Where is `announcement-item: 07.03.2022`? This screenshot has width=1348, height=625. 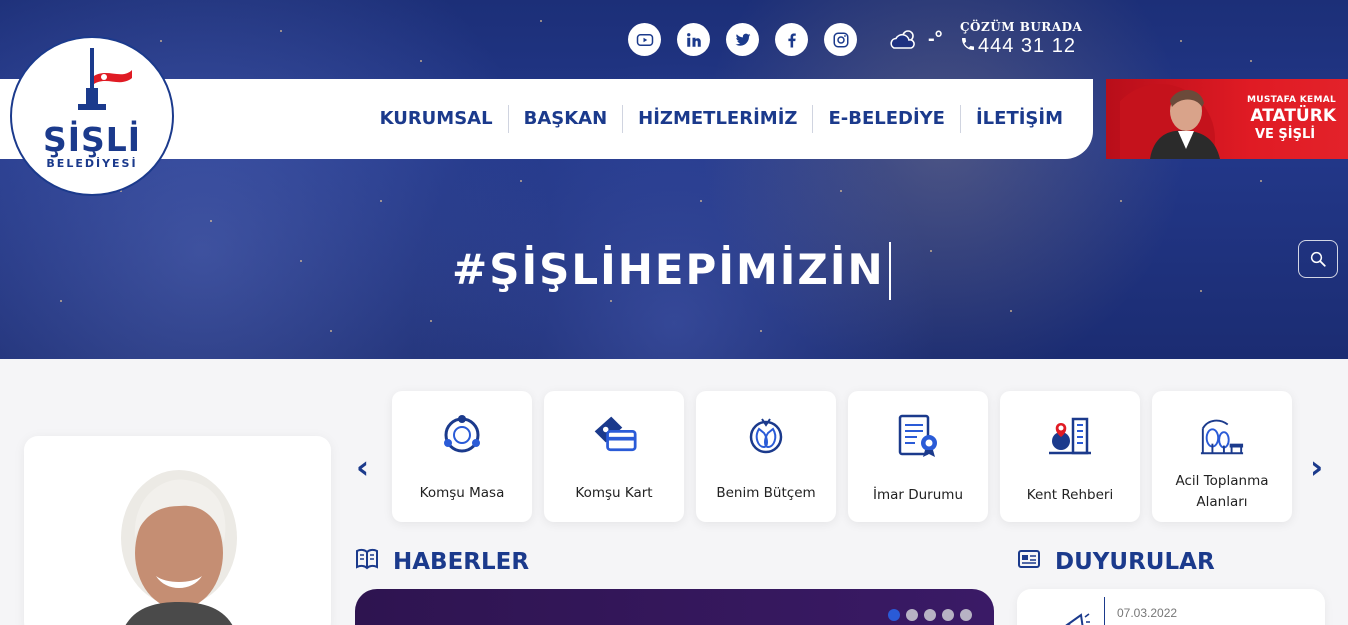
announcement-item: 07.03.2022 is located at coordinates (1171, 607).